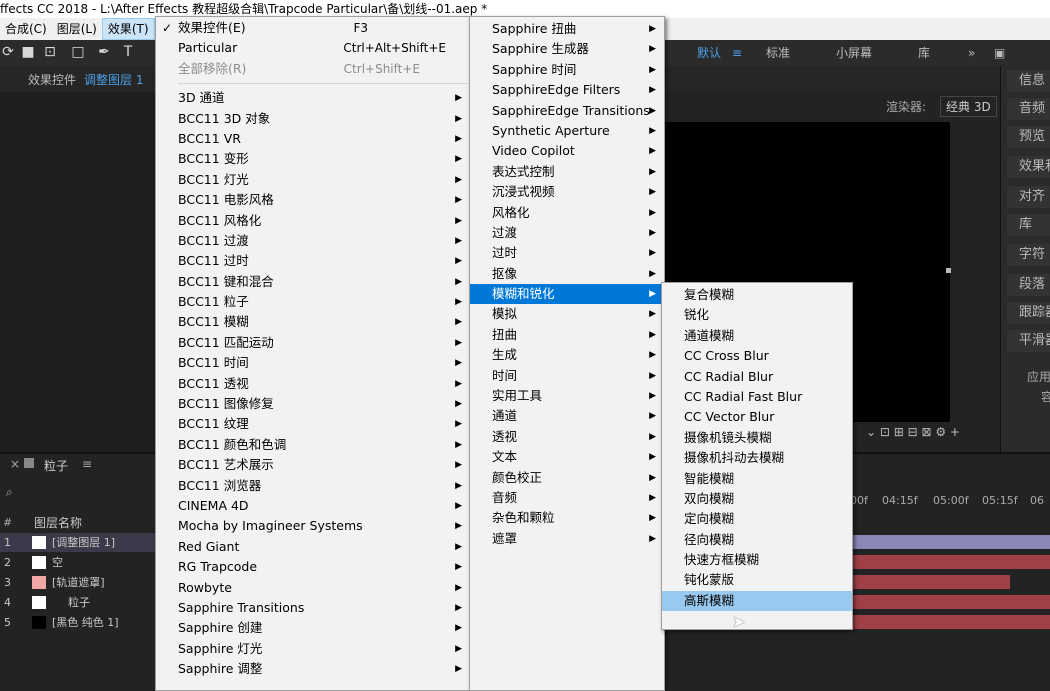 The image size is (1050, 691). Describe the element at coordinates (313, 221) in the screenshot. I see `menu1-item-bcc11-风格化: BCC11 风格化 ▶` at that location.